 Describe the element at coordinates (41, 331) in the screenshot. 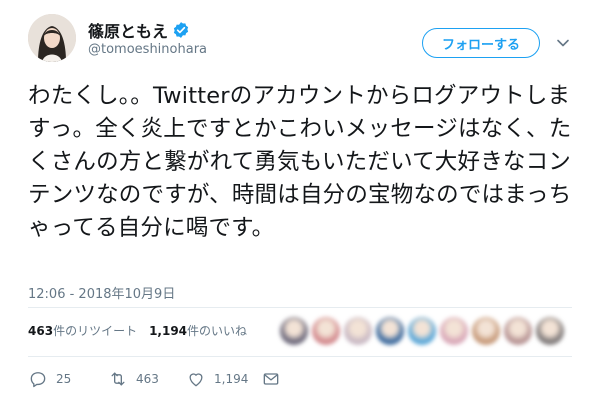

I see `retweets-stat-count: 463` at that location.